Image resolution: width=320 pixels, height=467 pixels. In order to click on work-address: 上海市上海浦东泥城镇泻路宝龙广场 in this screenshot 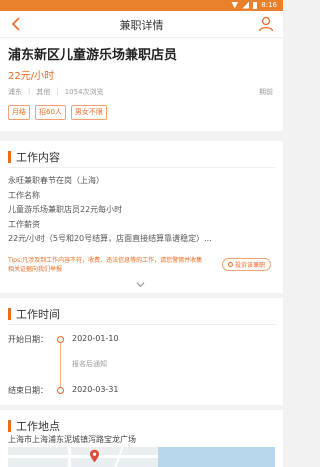, I will do `click(72, 439)`.